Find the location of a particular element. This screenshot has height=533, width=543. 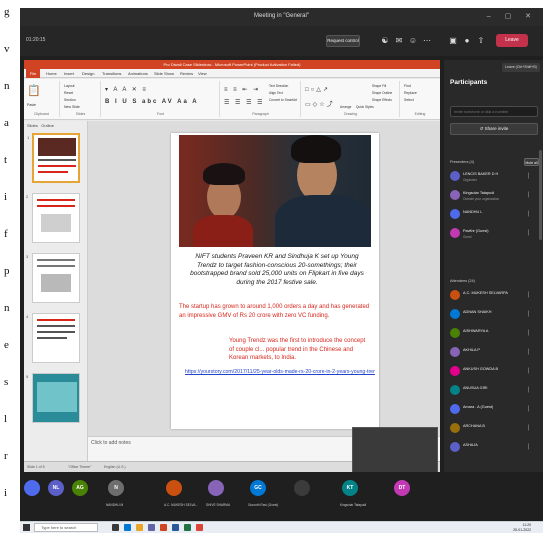

slide-thumbnail-5: 5 is located at coordinates (53, 398).